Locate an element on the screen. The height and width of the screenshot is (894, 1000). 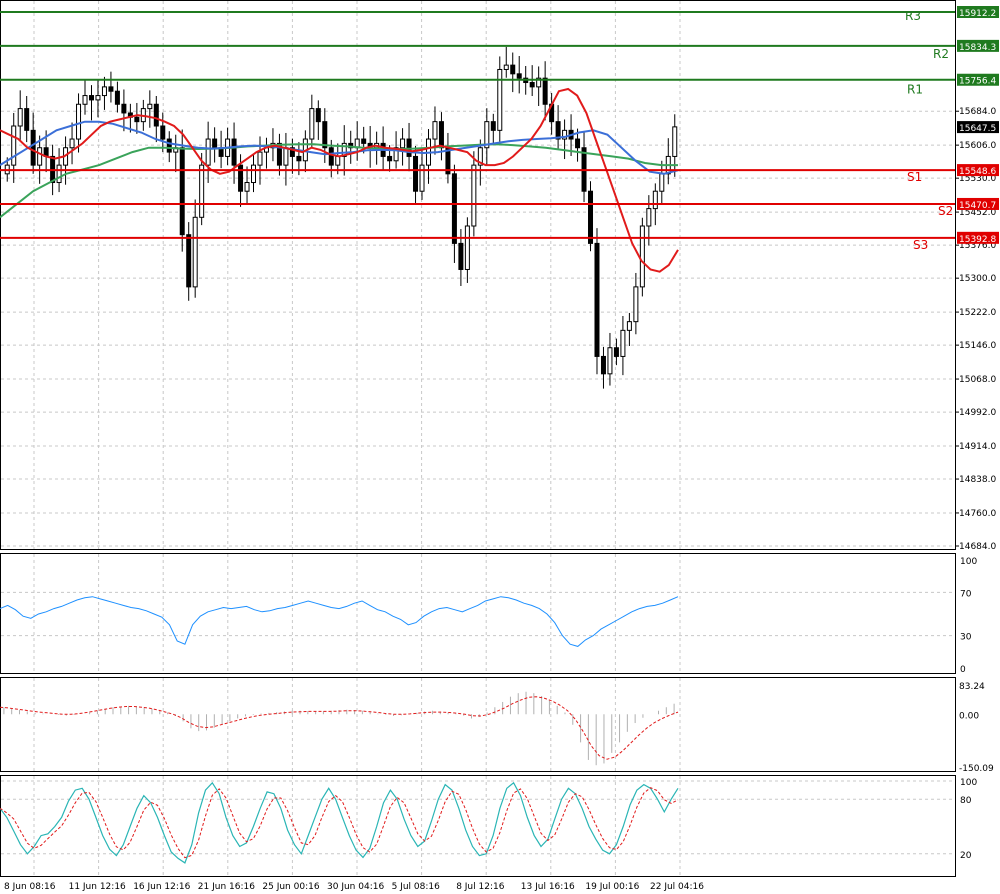
price-tick-label: 15068.0 is located at coordinates (977, 380).